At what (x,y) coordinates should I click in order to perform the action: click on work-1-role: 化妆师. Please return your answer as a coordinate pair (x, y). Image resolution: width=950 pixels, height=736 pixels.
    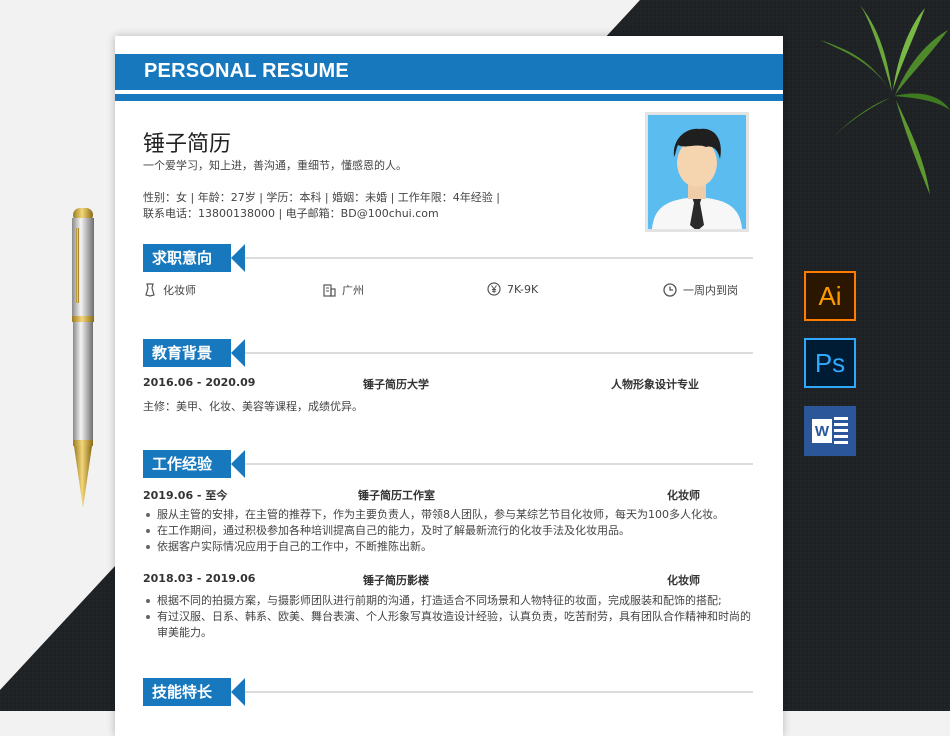
    Looking at the image, I should click on (683, 495).